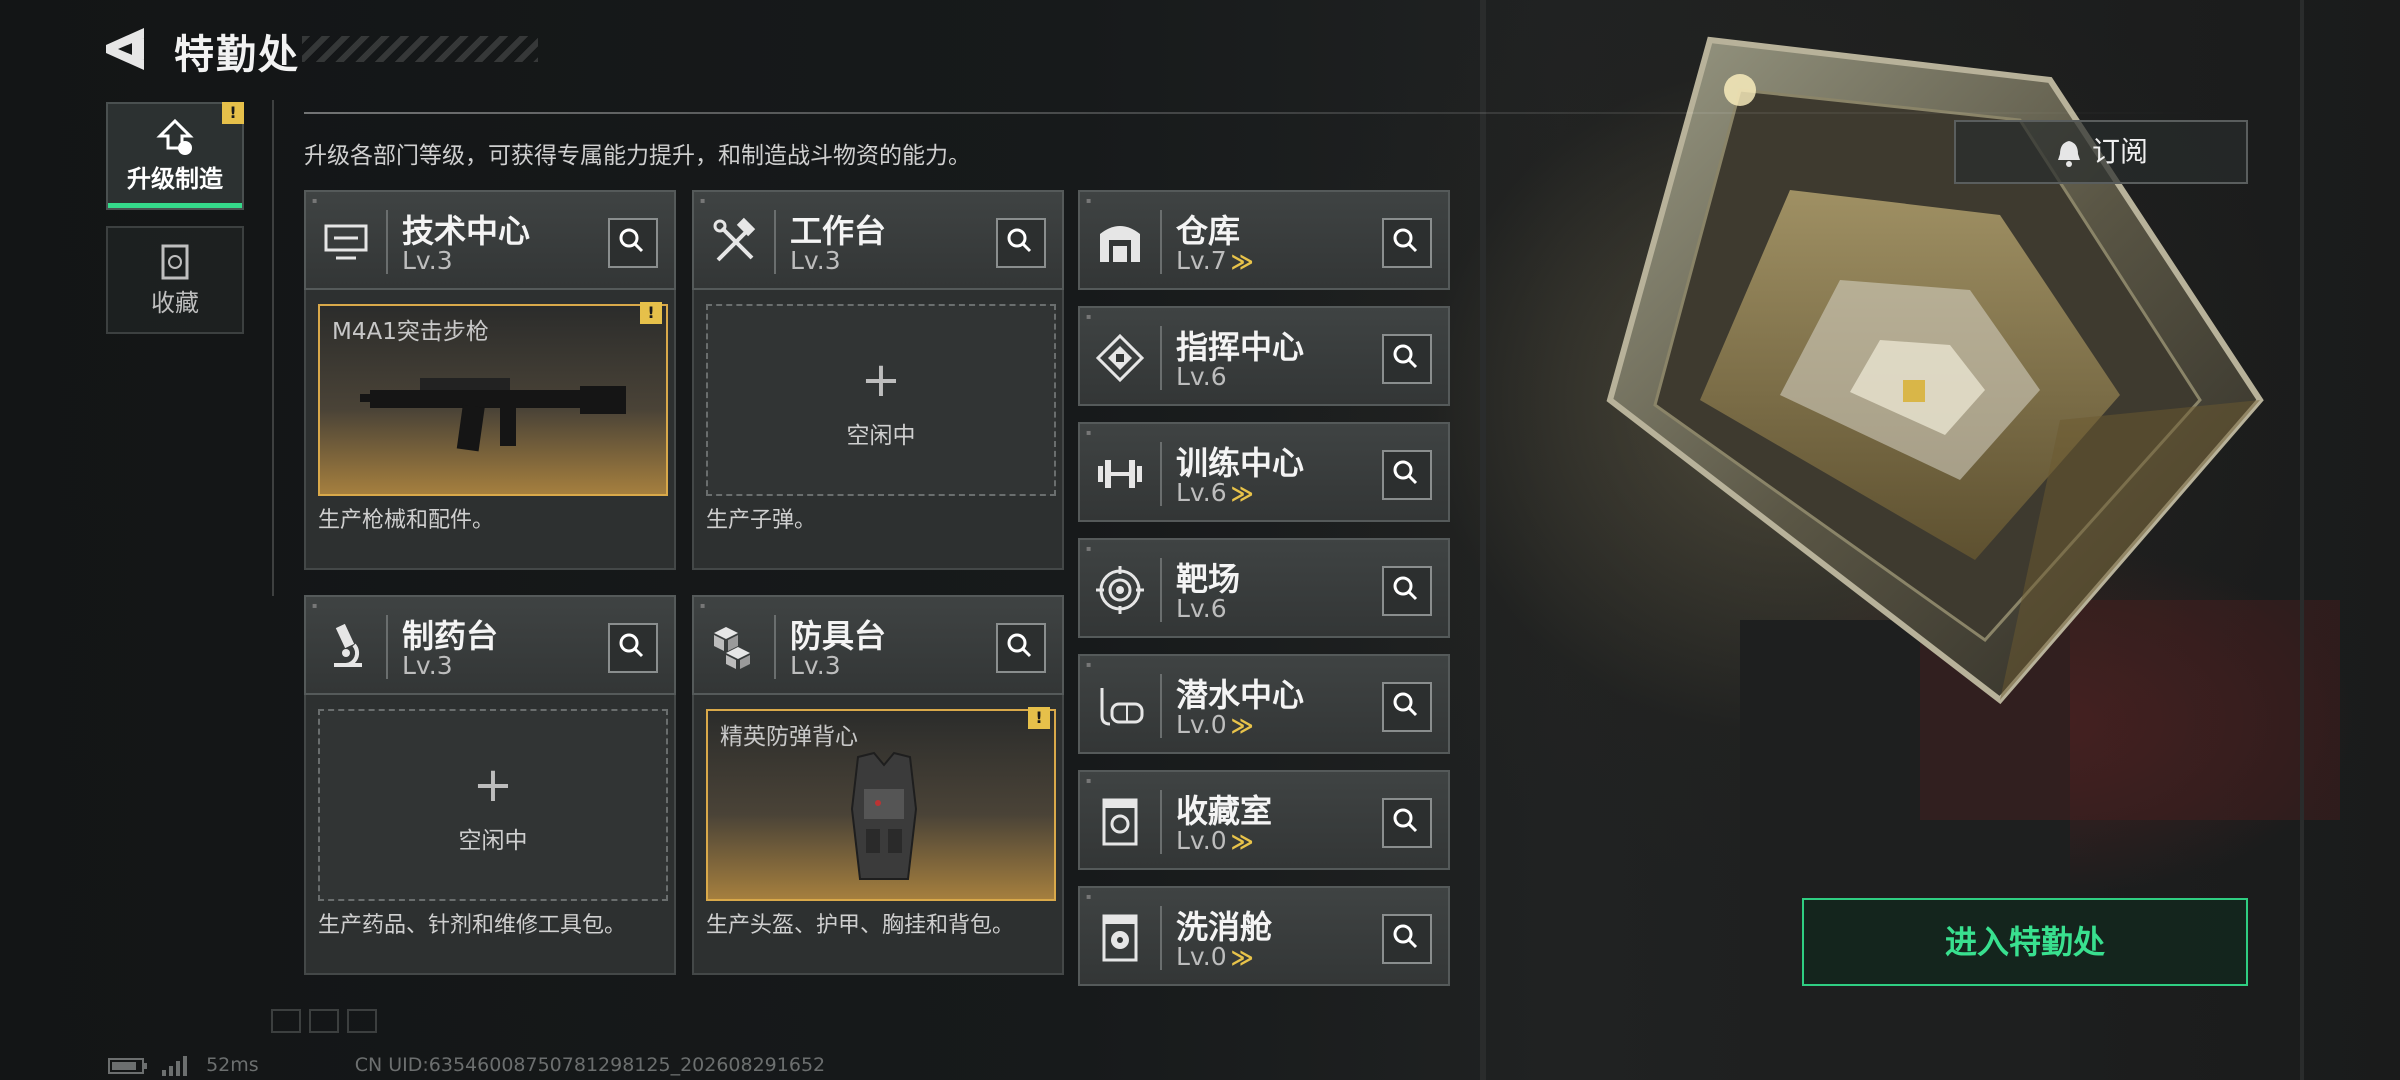 The image size is (2400, 1080). I want to click on department-row-warehouse: ▪ 仓库 Lv.7 ≫, so click(1264, 240).